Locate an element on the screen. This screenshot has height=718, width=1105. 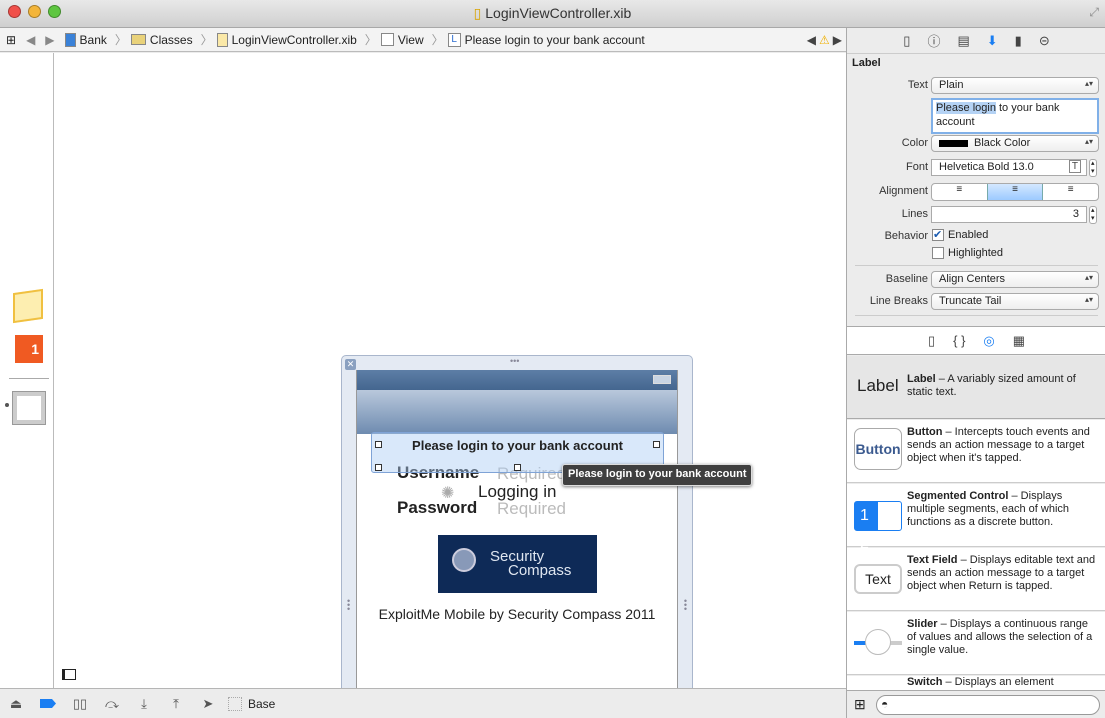
breadcrumb-view: View is located at coordinates (402, 40).